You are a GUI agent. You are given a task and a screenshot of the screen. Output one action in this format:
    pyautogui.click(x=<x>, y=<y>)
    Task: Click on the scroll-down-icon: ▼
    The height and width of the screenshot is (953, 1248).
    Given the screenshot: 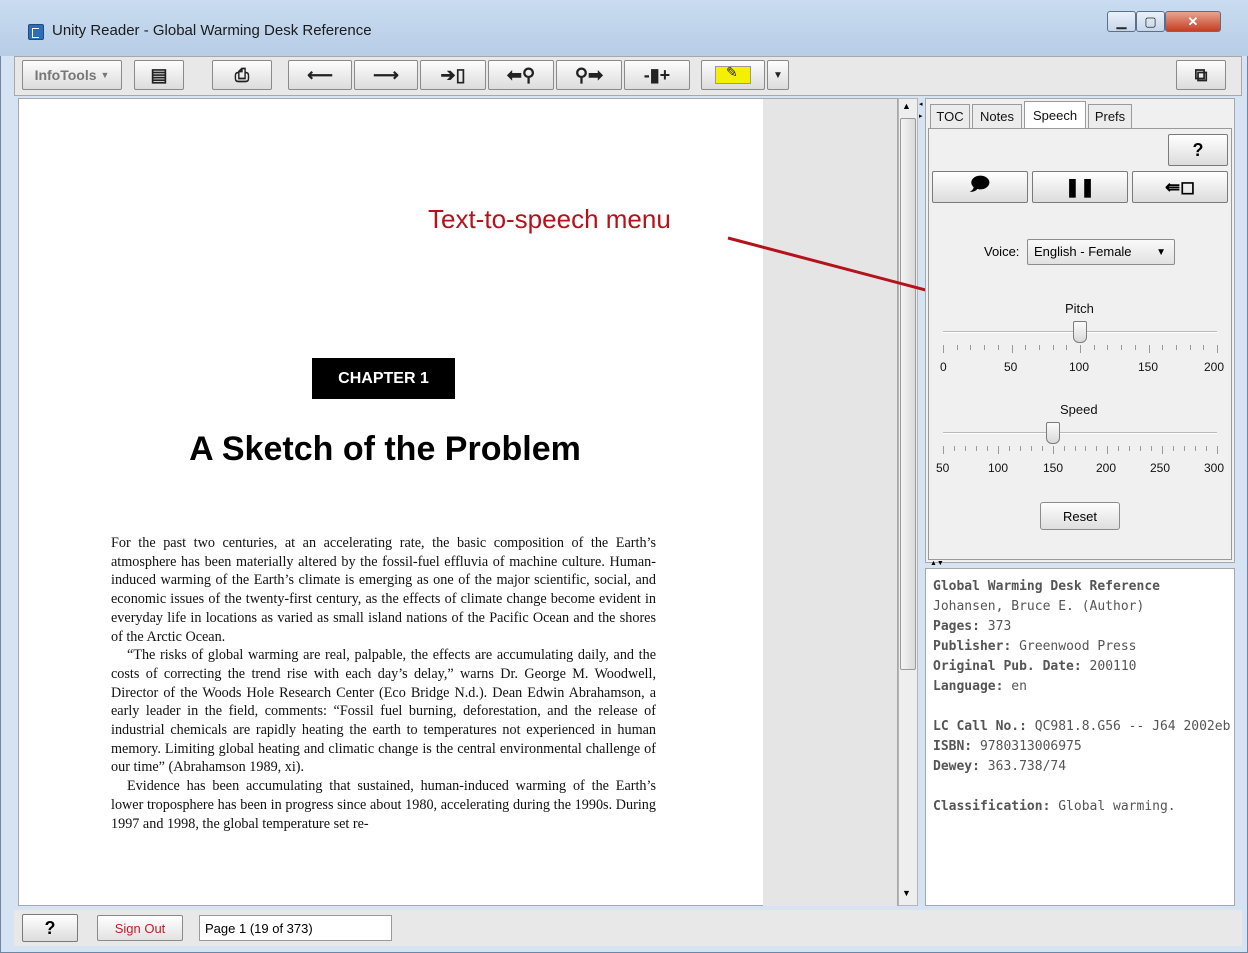 What is the action you would take?
    pyautogui.click(x=906, y=893)
    